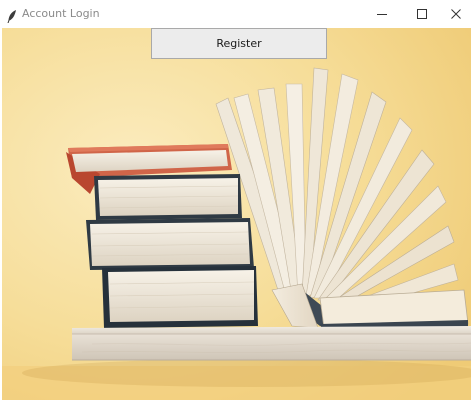 This screenshot has width=473, height=402. I want to click on title-bar: Account Login, so click(236, 14).